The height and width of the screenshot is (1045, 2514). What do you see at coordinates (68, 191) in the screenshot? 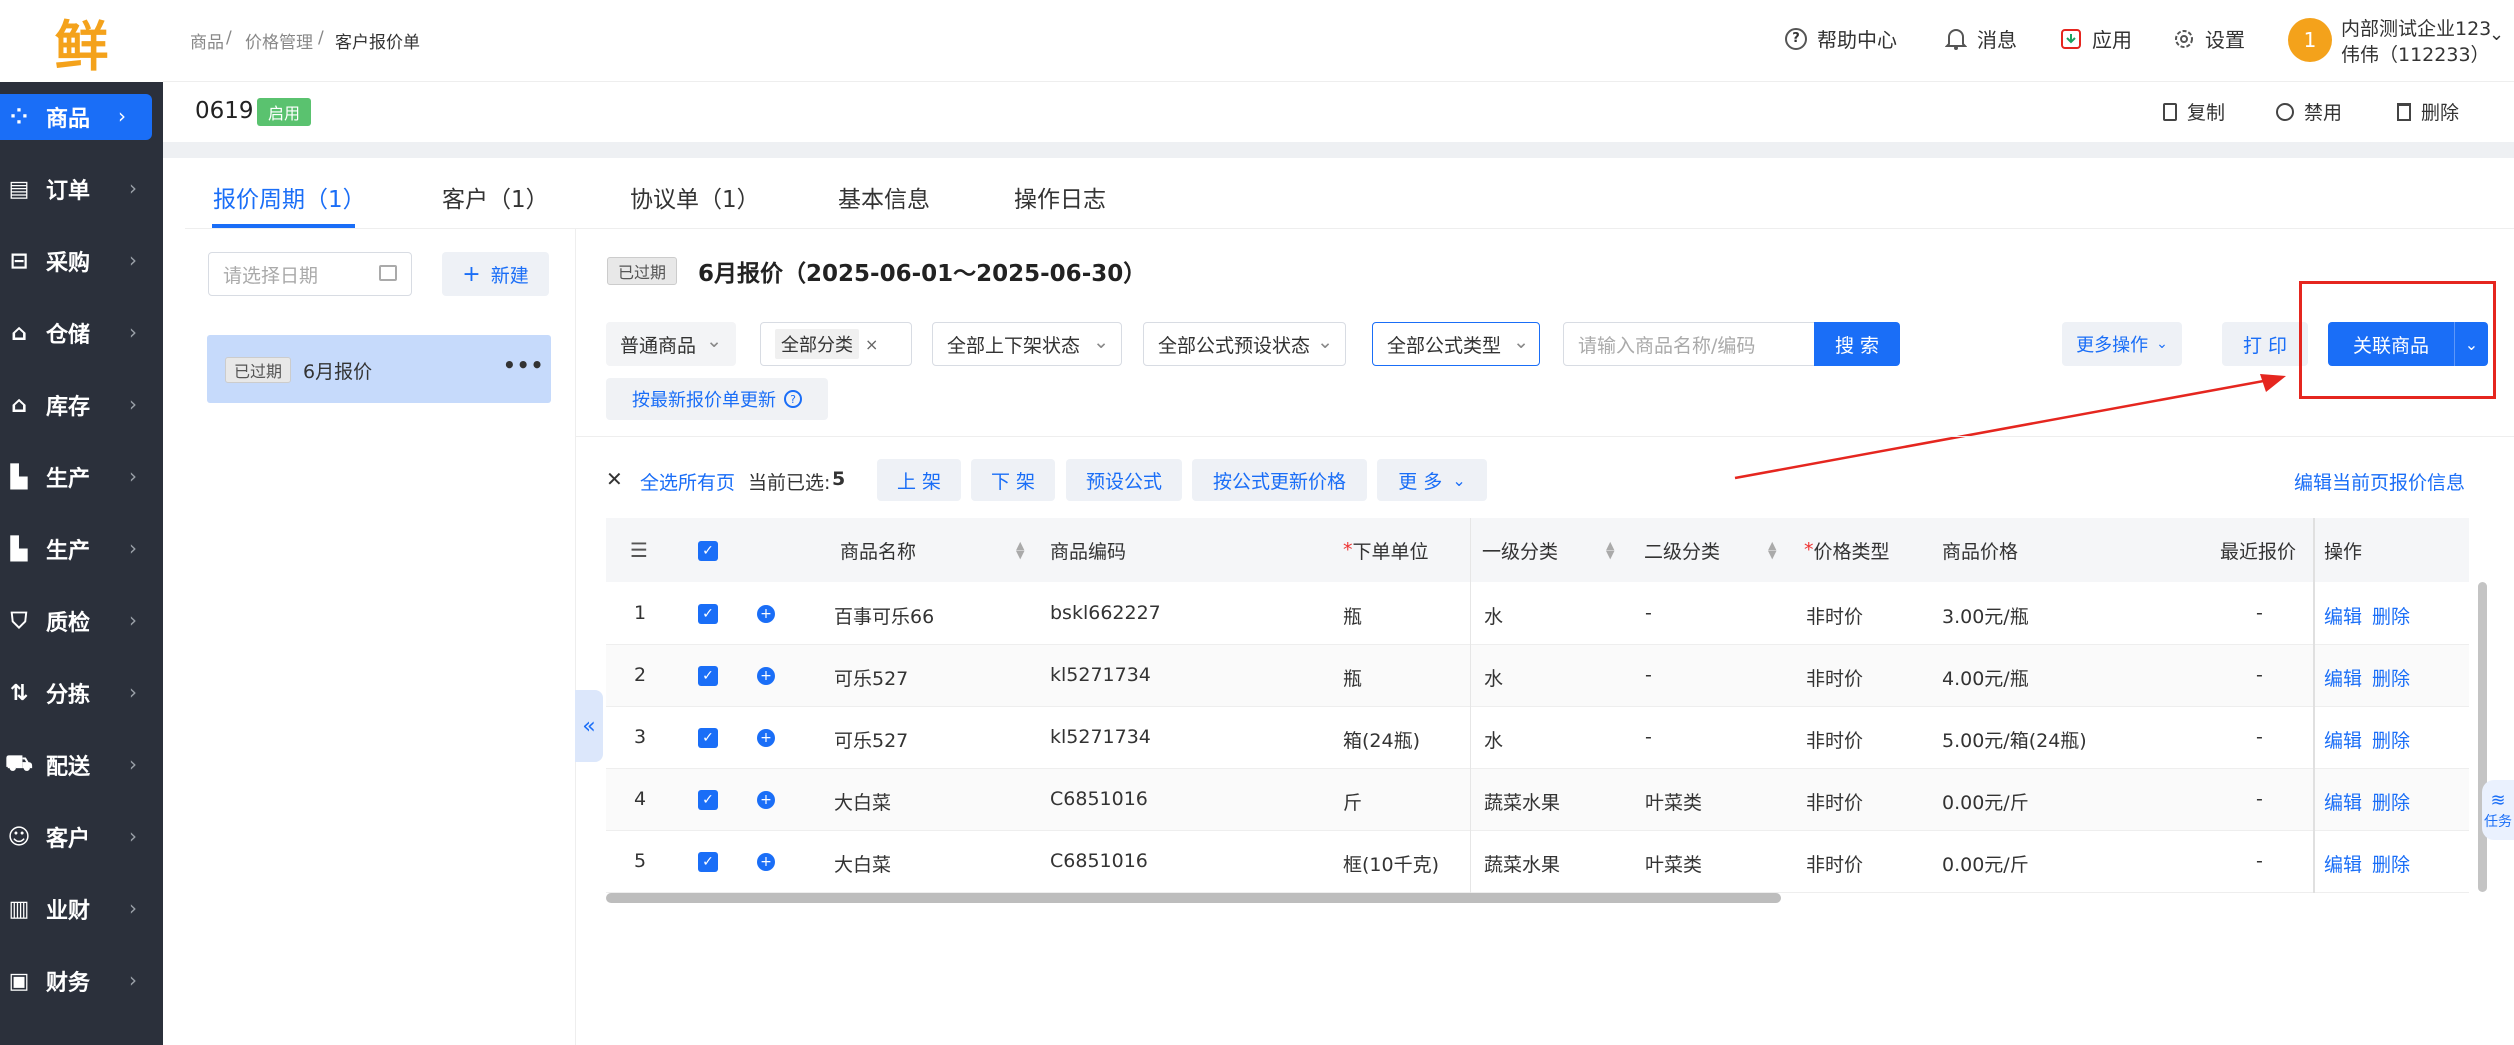
I see `sidebar-item-label: 订单` at bounding box center [68, 191].